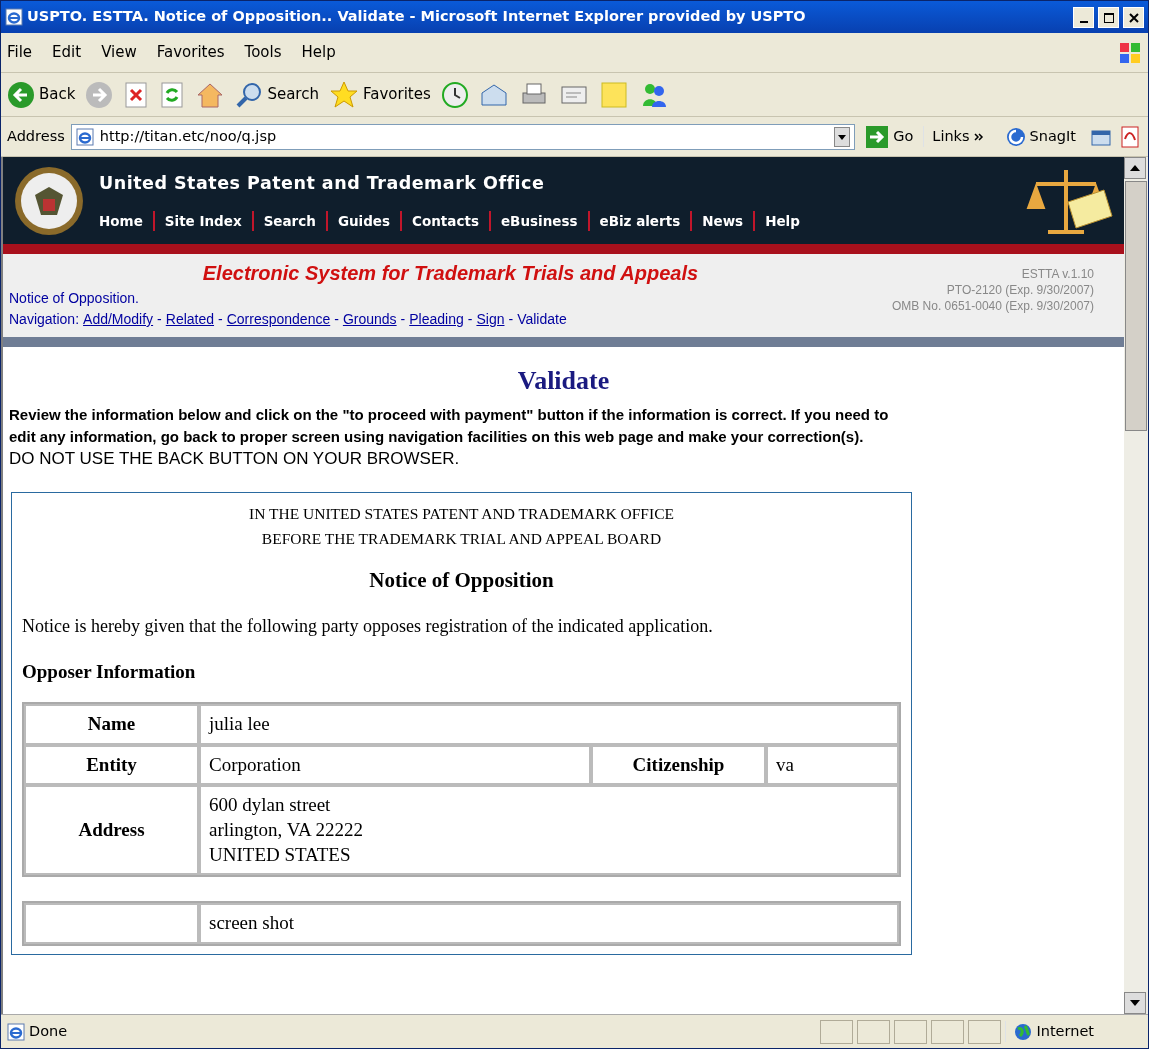  Describe the element at coordinates (1057, 274) in the screenshot. I see `version-text: ESTTA v.1.10` at that location.